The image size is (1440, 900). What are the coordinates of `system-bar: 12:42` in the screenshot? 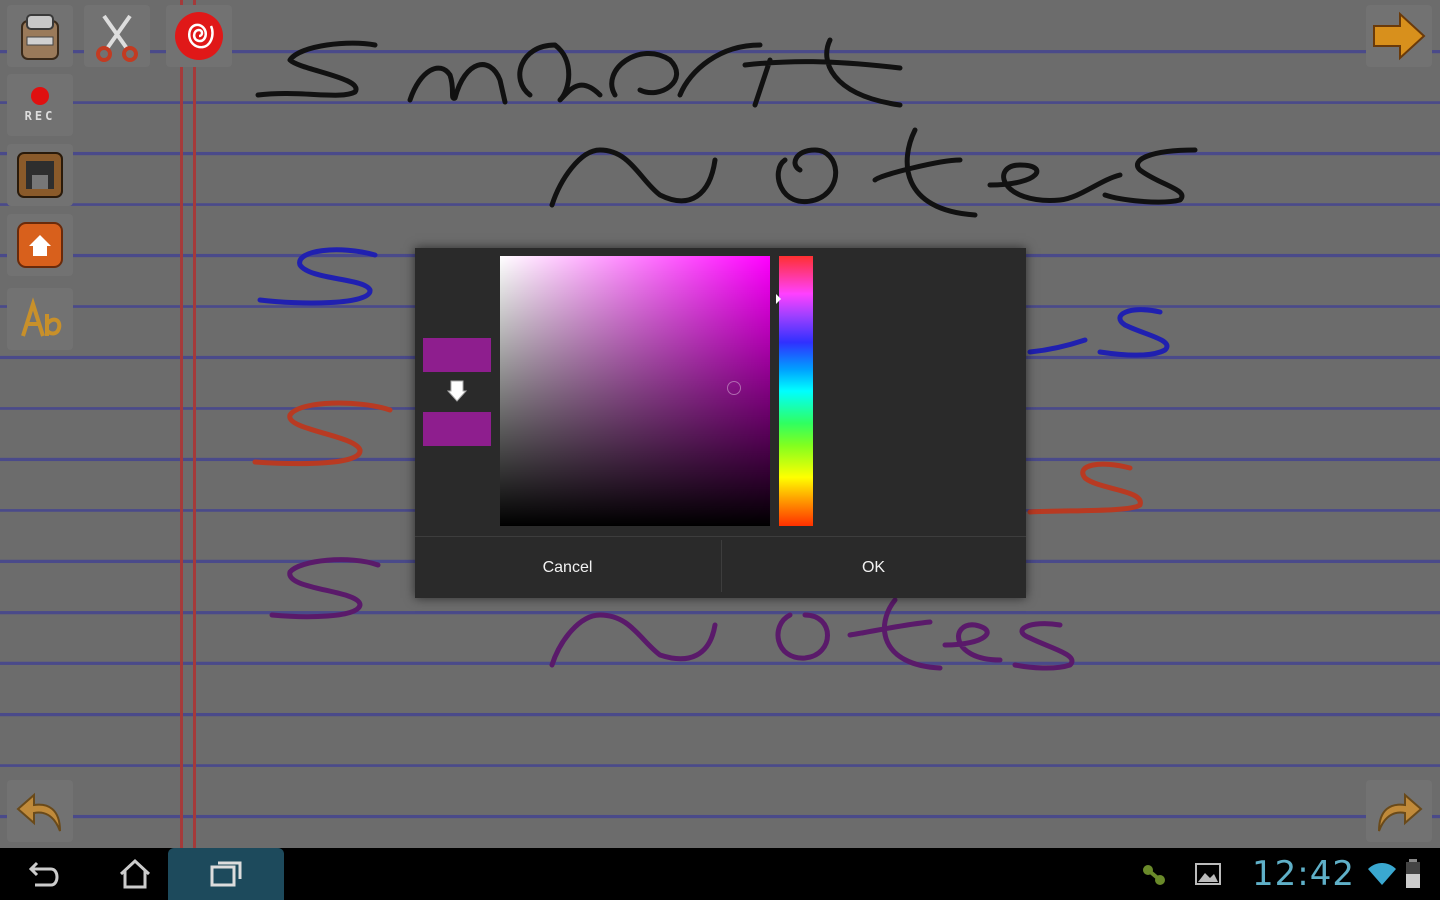 It's located at (720, 874).